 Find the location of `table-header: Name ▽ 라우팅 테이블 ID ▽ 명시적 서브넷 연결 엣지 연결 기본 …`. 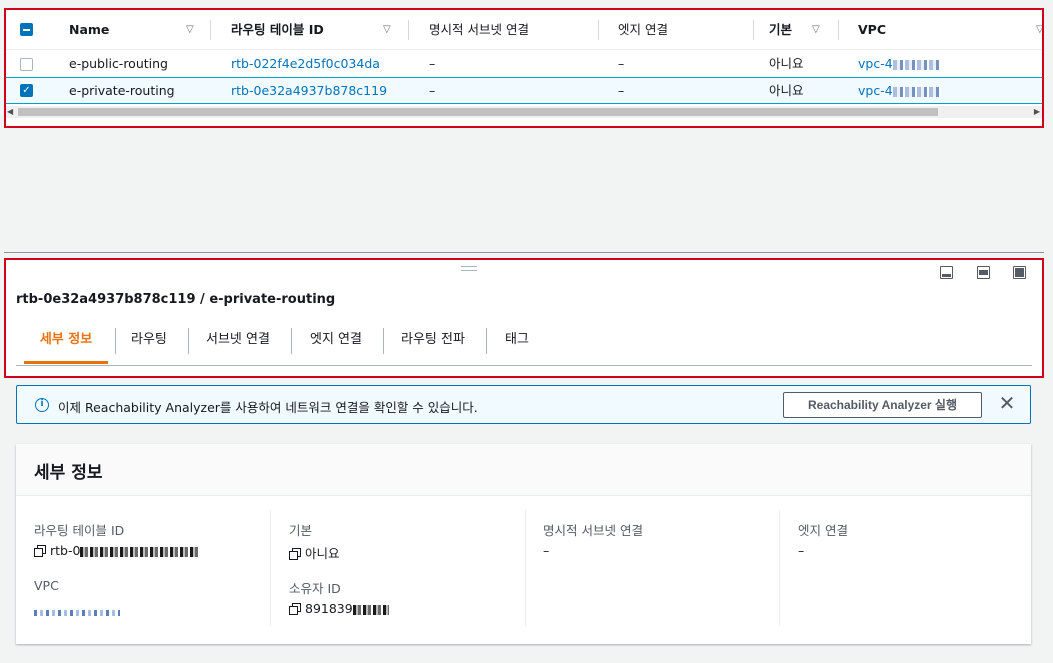

table-header: Name ▽ 라우팅 테이블 ID ▽ 명시적 서브넷 연결 엣지 연결 기본 … is located at coordinates (524, 30).